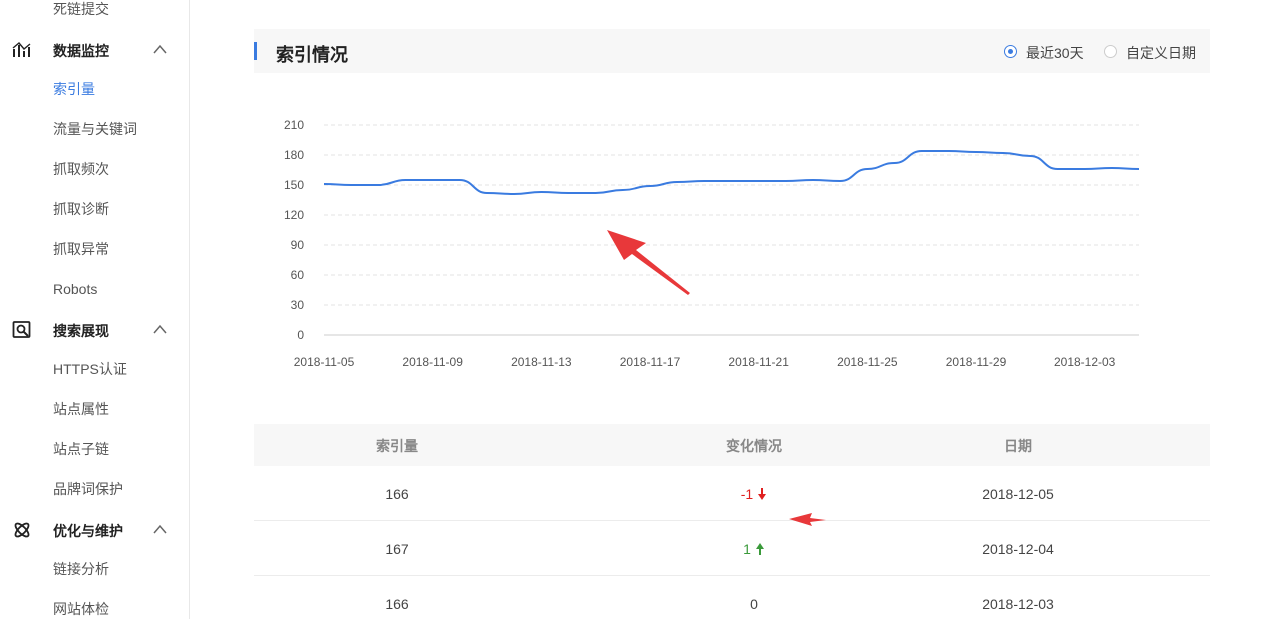 The width and height of the screenshot is (1277, 619). Describe the element at coordinates (298, 305) in the screenshot. I see `y-tick-label: 30` at that location.